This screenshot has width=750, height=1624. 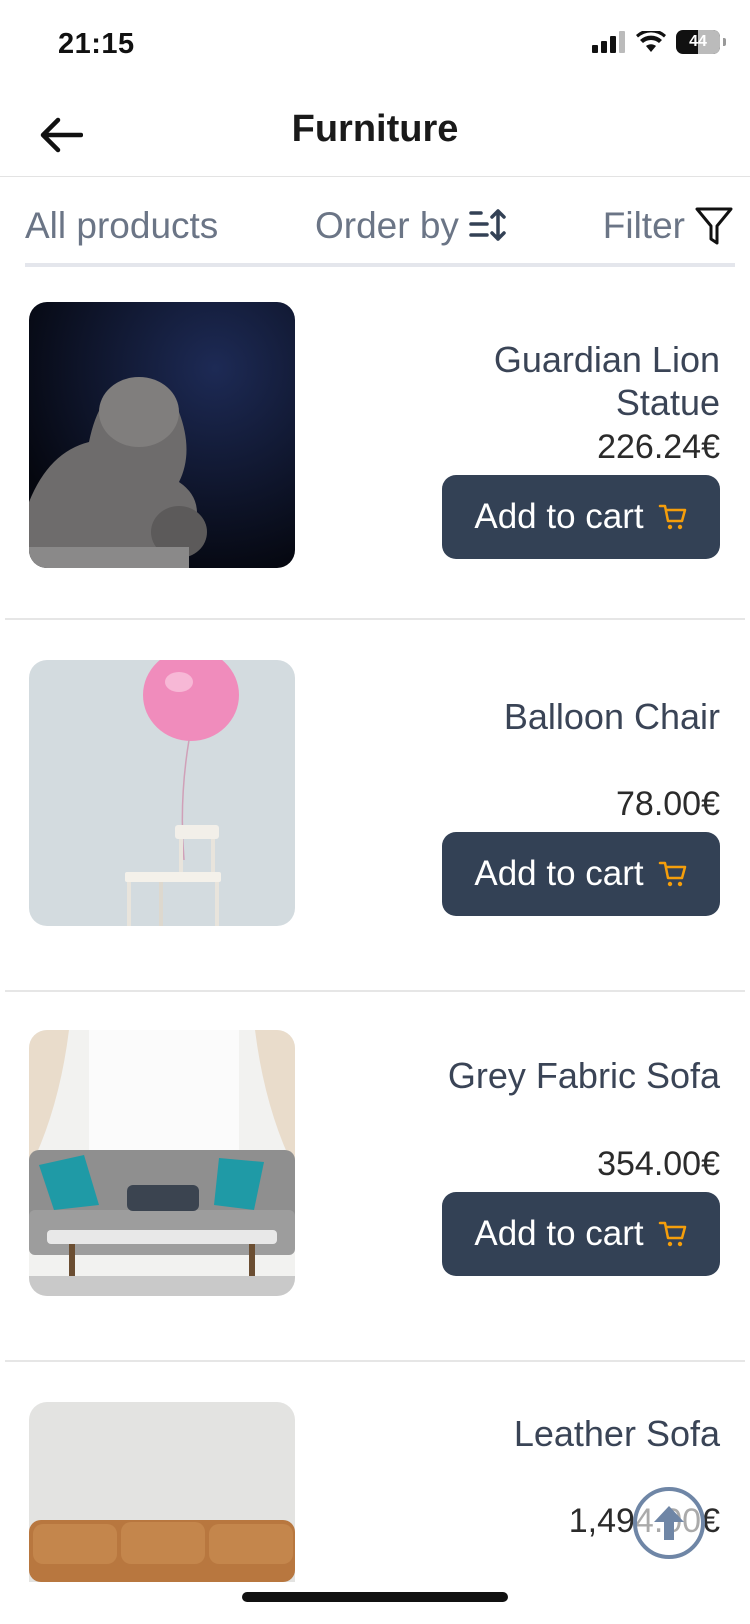 I want to click on tab-order-by-label: Order by, so click(x=387, y=225).